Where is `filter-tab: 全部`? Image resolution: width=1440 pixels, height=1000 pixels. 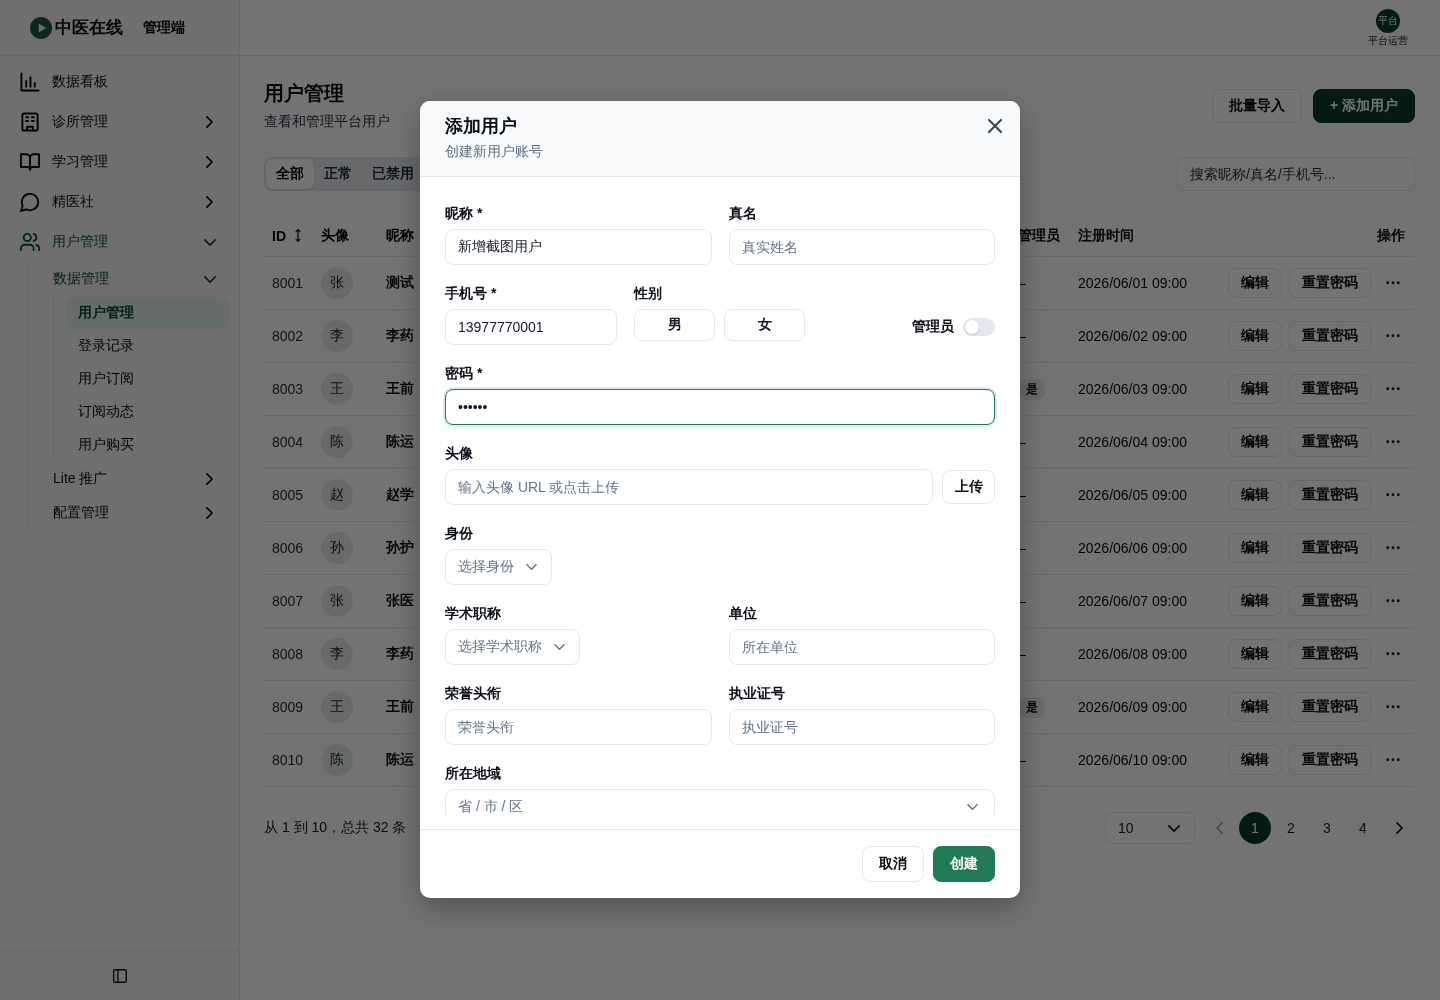
filter-tab: 全部 is located at coordinates (290, 174).